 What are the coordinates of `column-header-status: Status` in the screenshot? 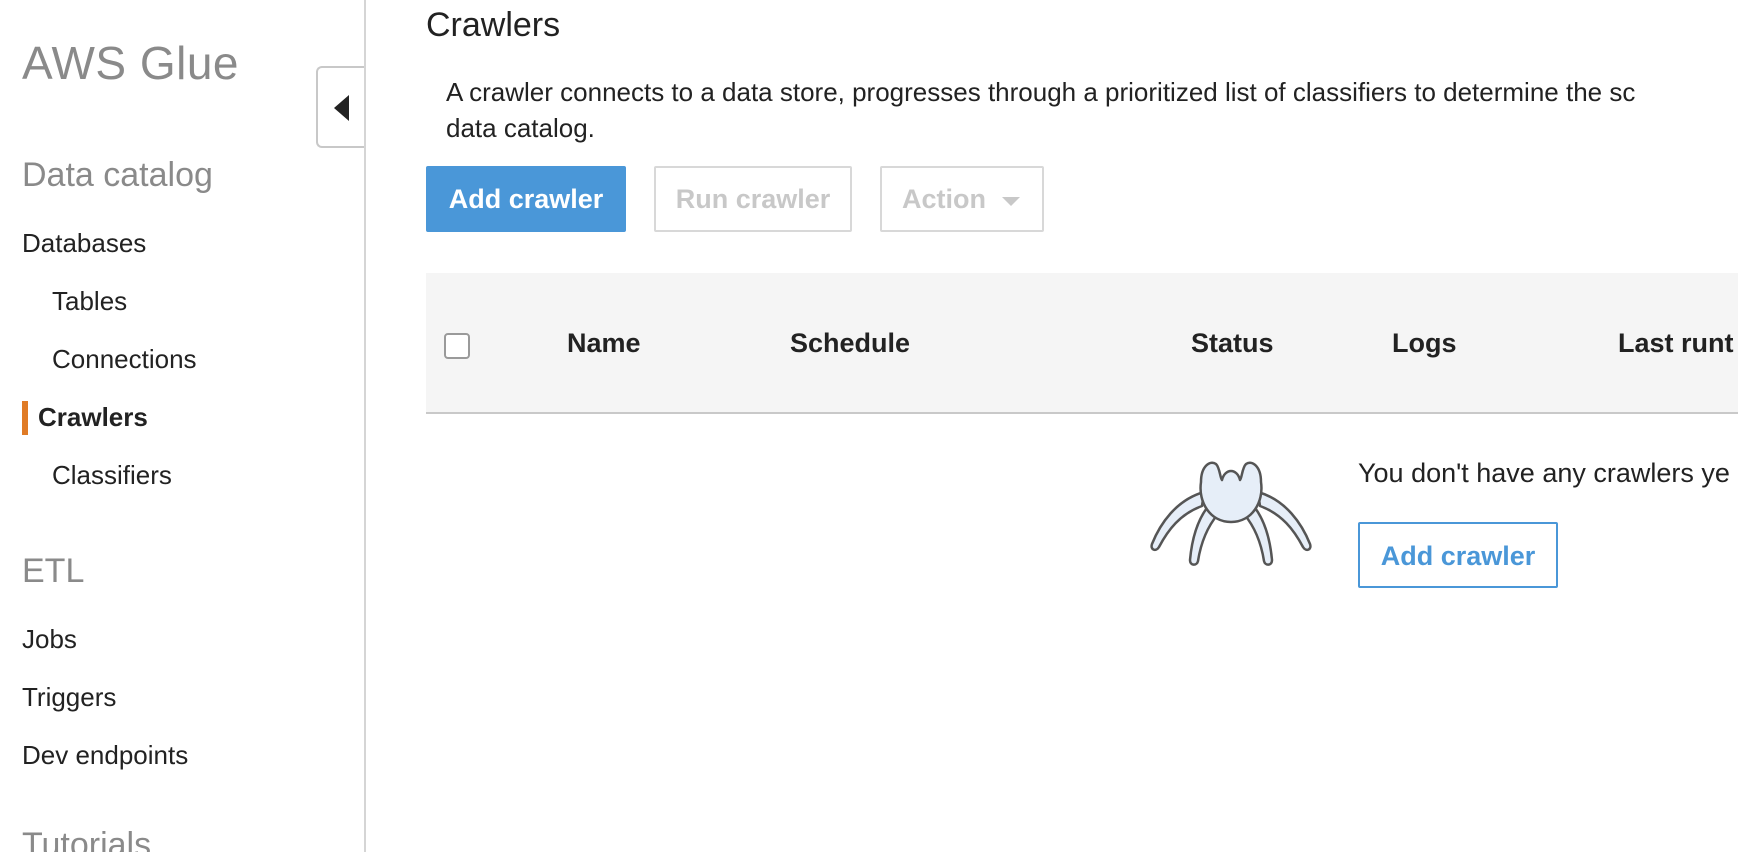 It's located at (1232, 343).